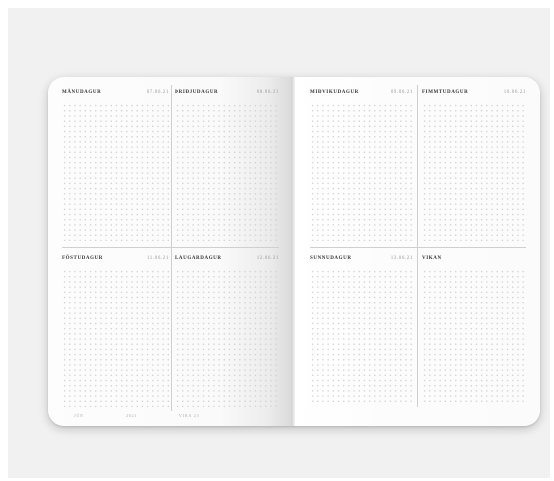 This screenshot has height=481, width=554. What do you see at coordinates (198, 258) in the screenshot?
I see `day-name: LAUGARDAGUR` at bounding box center [198, 258].